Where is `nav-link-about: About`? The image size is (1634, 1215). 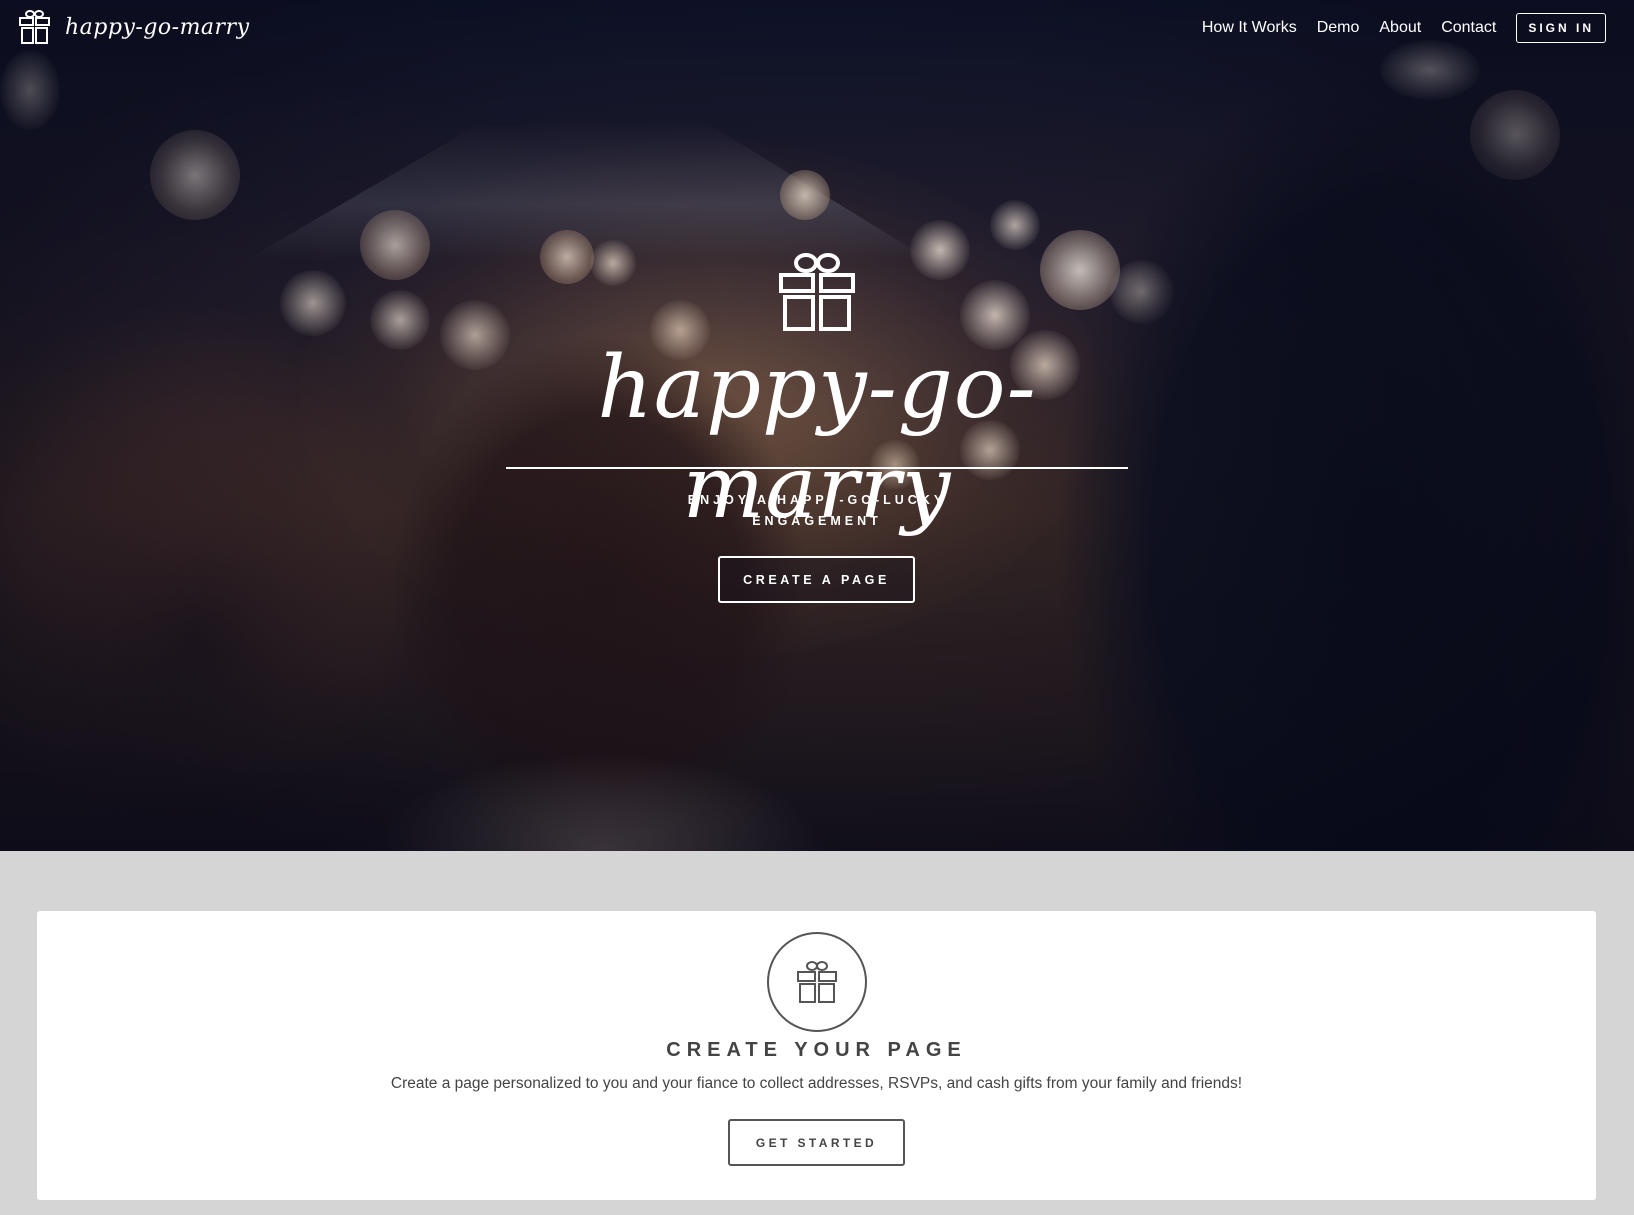 nav-link-about: About is located at coordinates (1400, 28).